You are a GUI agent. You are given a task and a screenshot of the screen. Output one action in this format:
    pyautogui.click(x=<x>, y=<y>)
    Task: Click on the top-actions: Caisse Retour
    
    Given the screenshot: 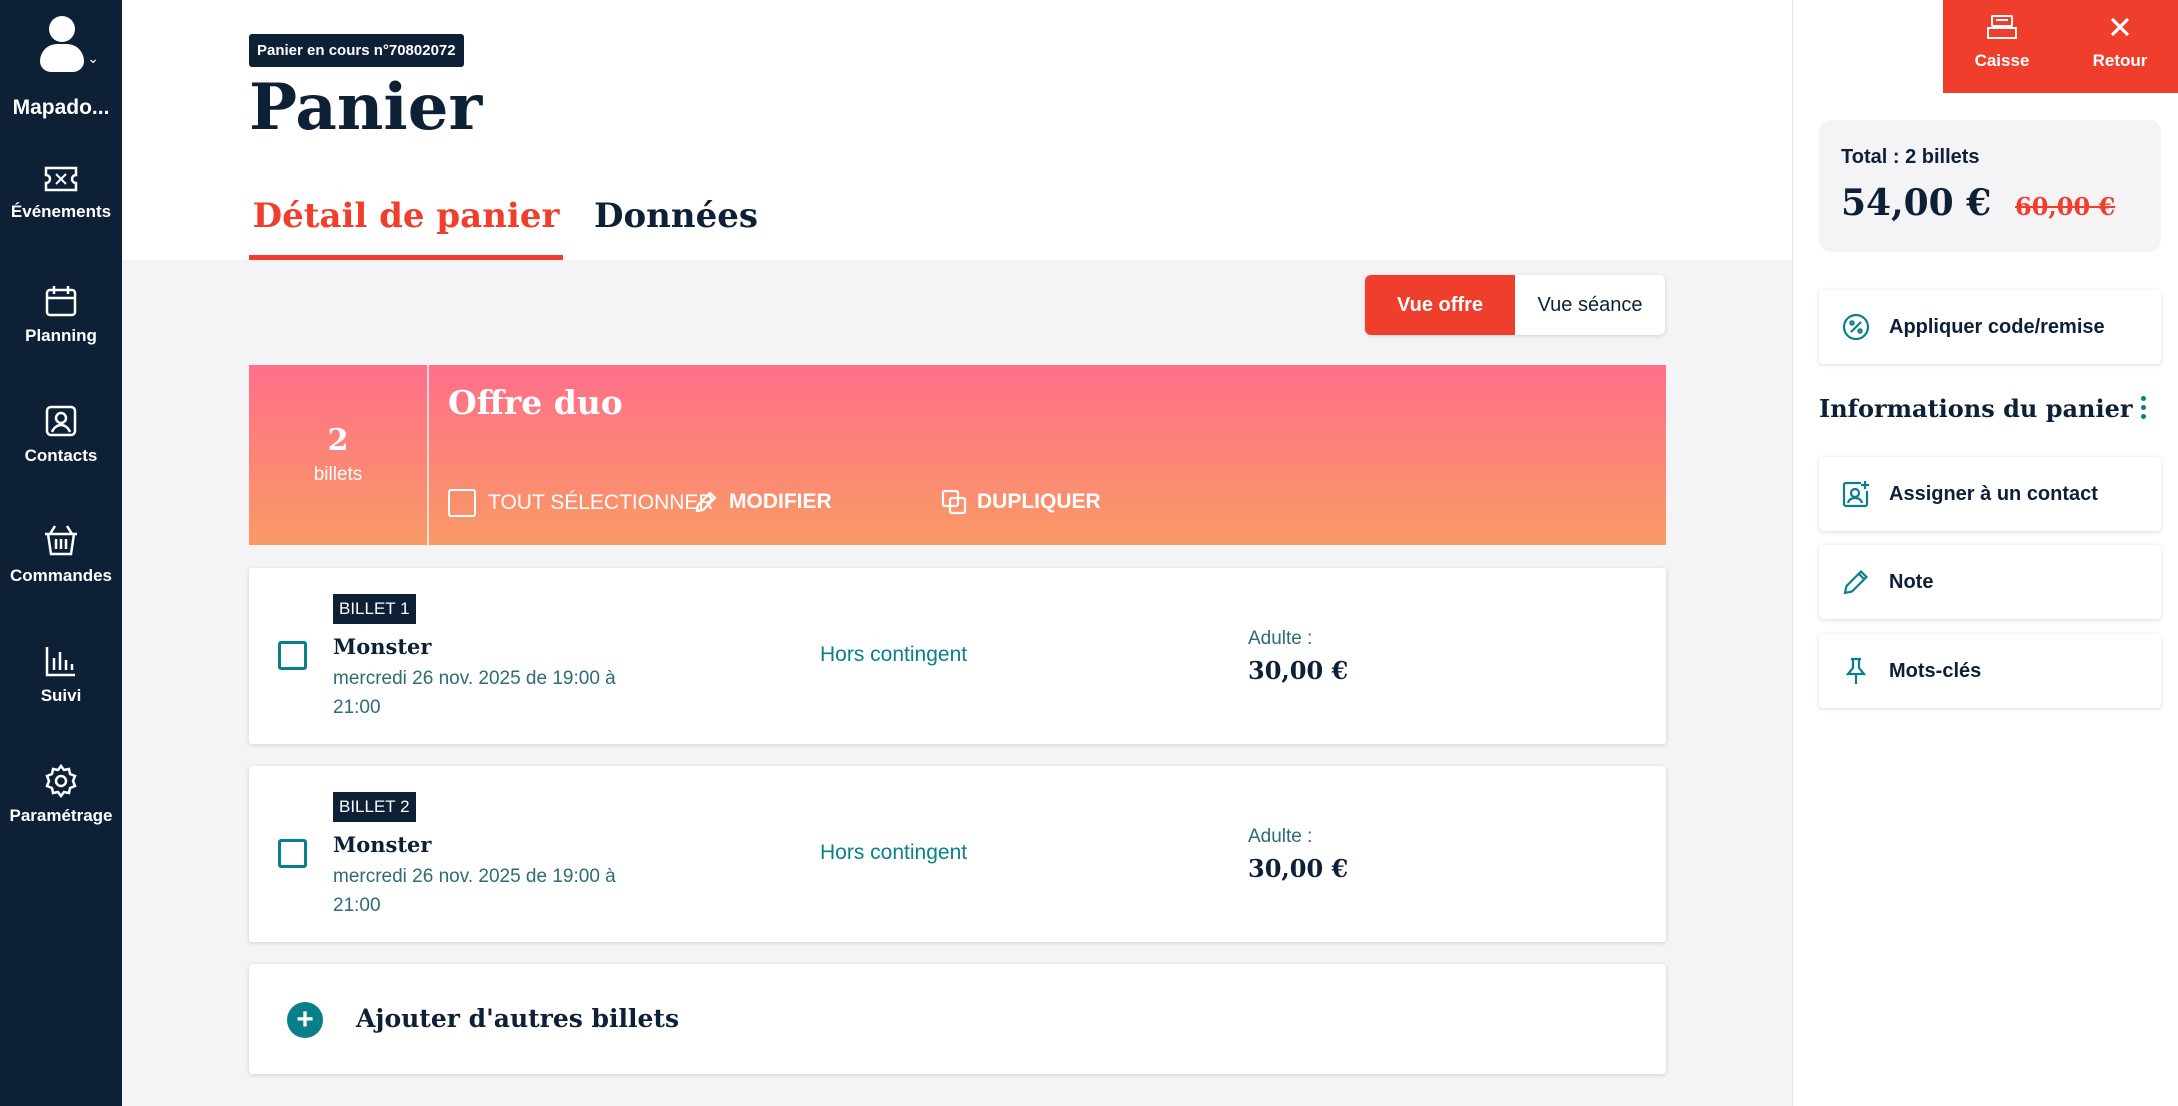 What is the action you would take?
    pyautogui.click(x=2060, y=46)
    